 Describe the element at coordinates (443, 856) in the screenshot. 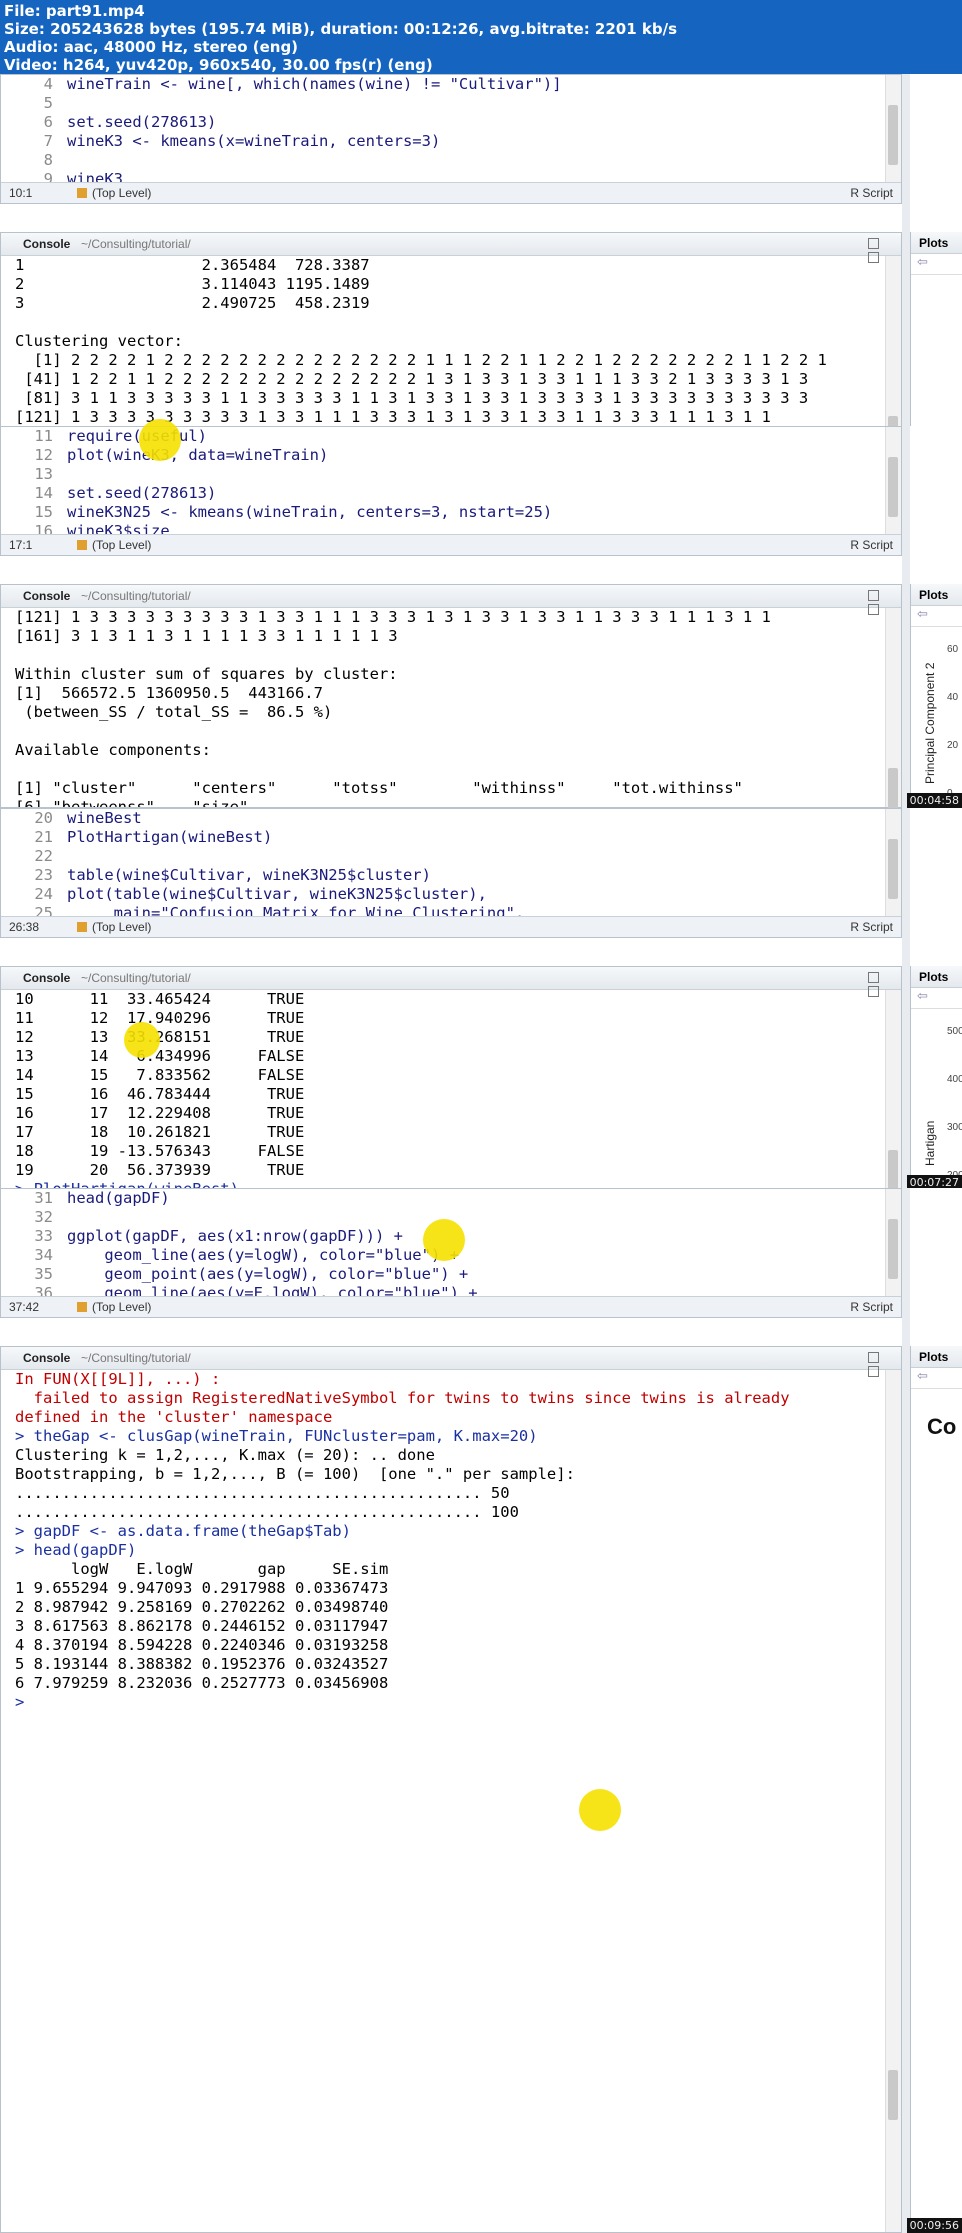

I see `source-line: 22` at that location.